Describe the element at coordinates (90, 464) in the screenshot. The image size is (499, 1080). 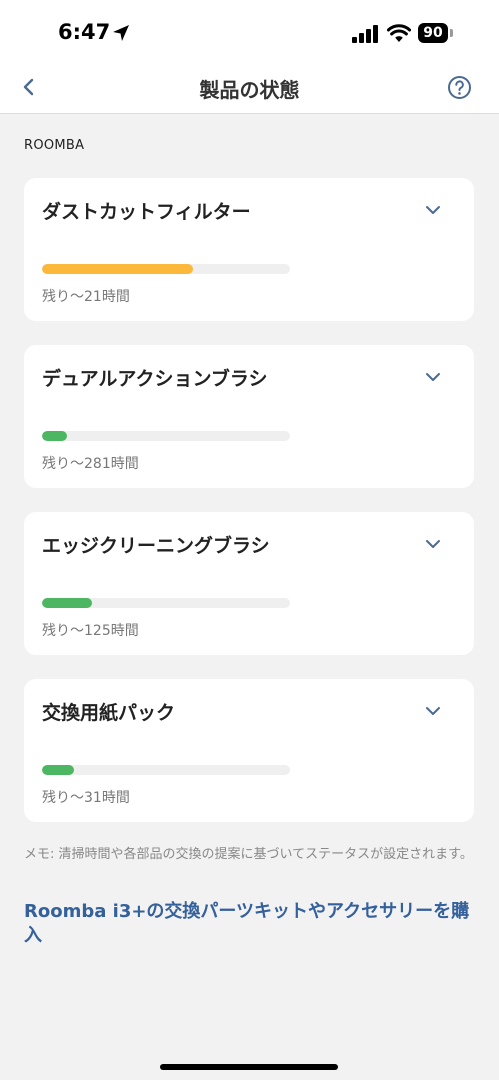
I see `remaining-time: 残り〜281時間` at that location.